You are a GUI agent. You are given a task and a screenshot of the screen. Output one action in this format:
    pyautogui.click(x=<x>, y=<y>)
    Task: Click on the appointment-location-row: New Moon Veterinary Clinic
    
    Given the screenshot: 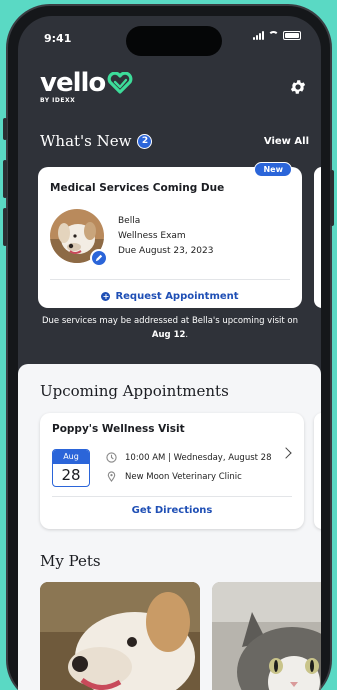 What is the action you would take?
    pyautogui.click(x=174, y=476)
    